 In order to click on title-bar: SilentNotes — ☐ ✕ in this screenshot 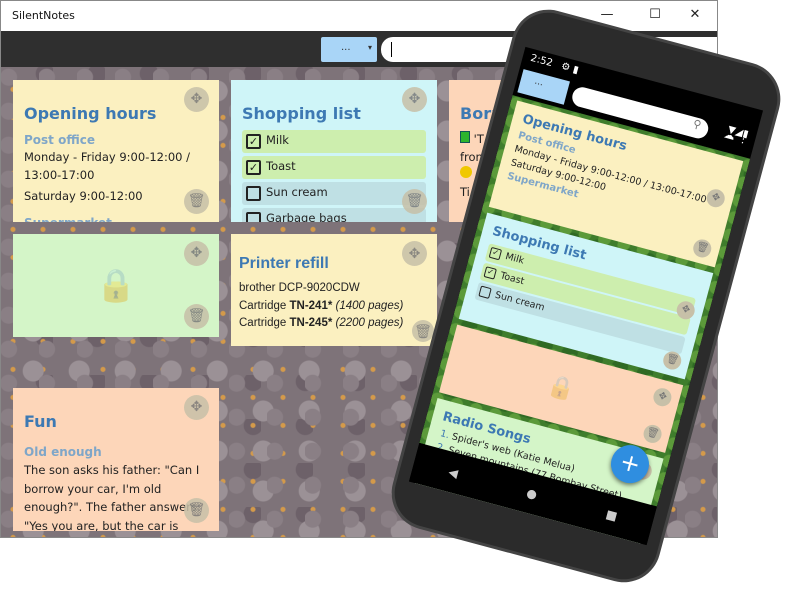, I will do `click(359, 16)`.